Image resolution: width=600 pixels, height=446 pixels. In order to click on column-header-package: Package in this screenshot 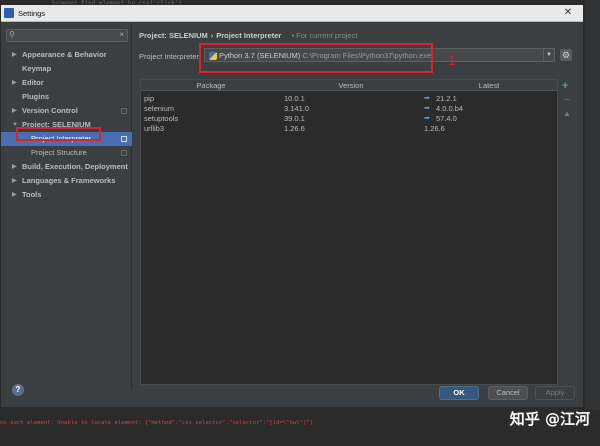, I will do `click(211, 85)`.